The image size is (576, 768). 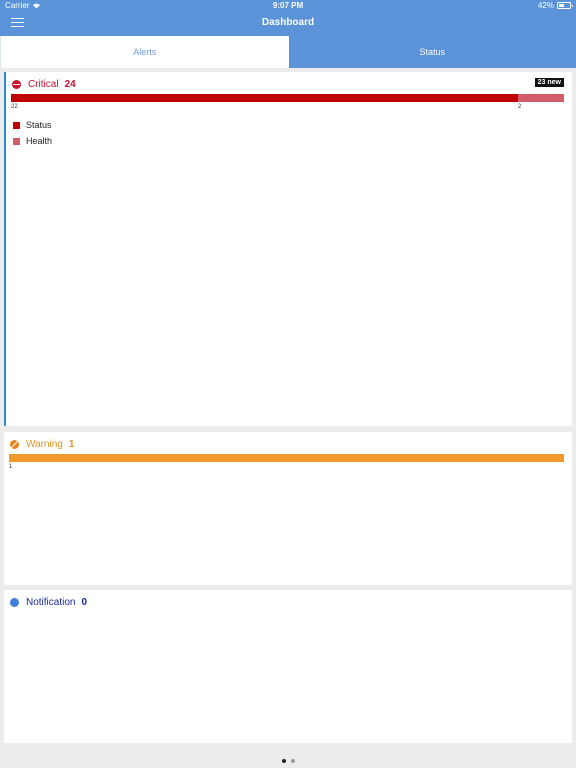 I want to click on critical-count: 24, so click(x=70, y=84).